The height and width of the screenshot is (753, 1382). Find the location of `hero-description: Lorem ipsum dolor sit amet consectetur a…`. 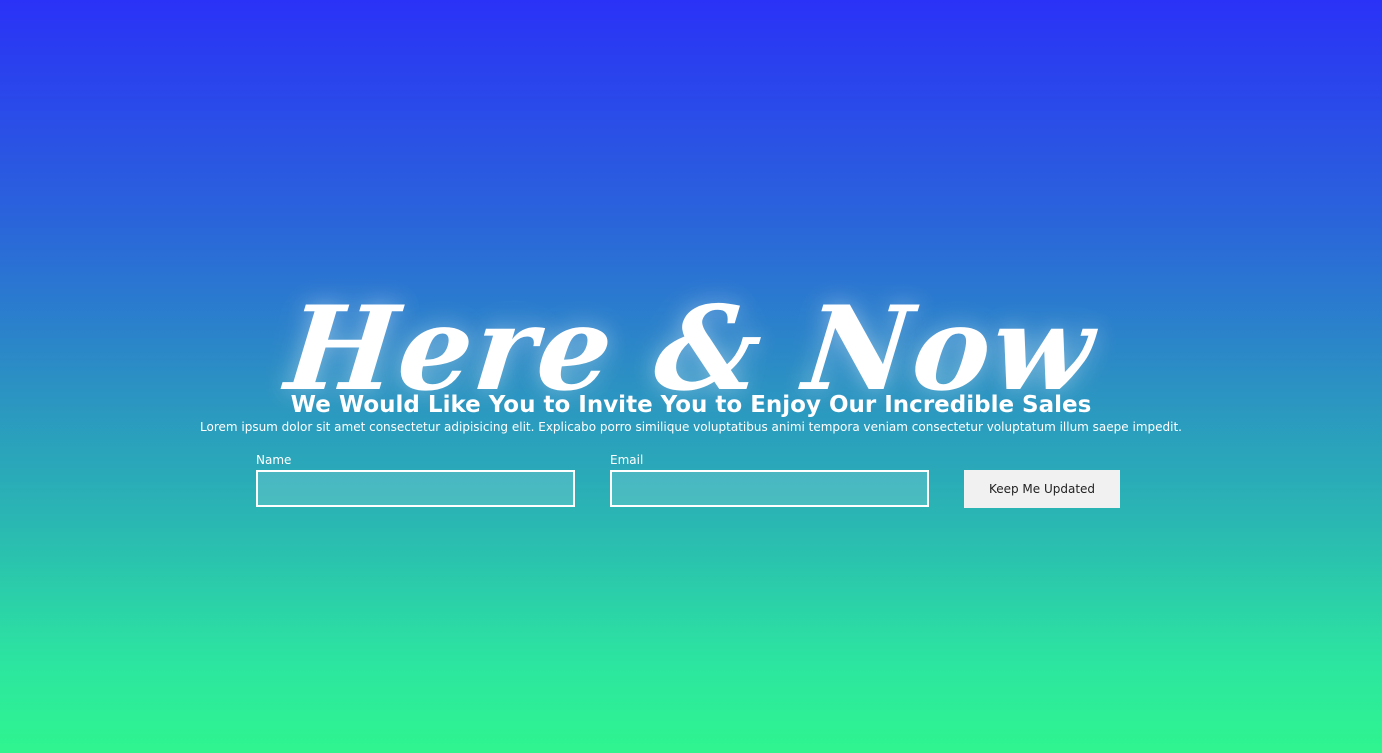

hero-description: Lorem ipsum dolor sit amet consectetur a… is located at coordinates (691, 427).